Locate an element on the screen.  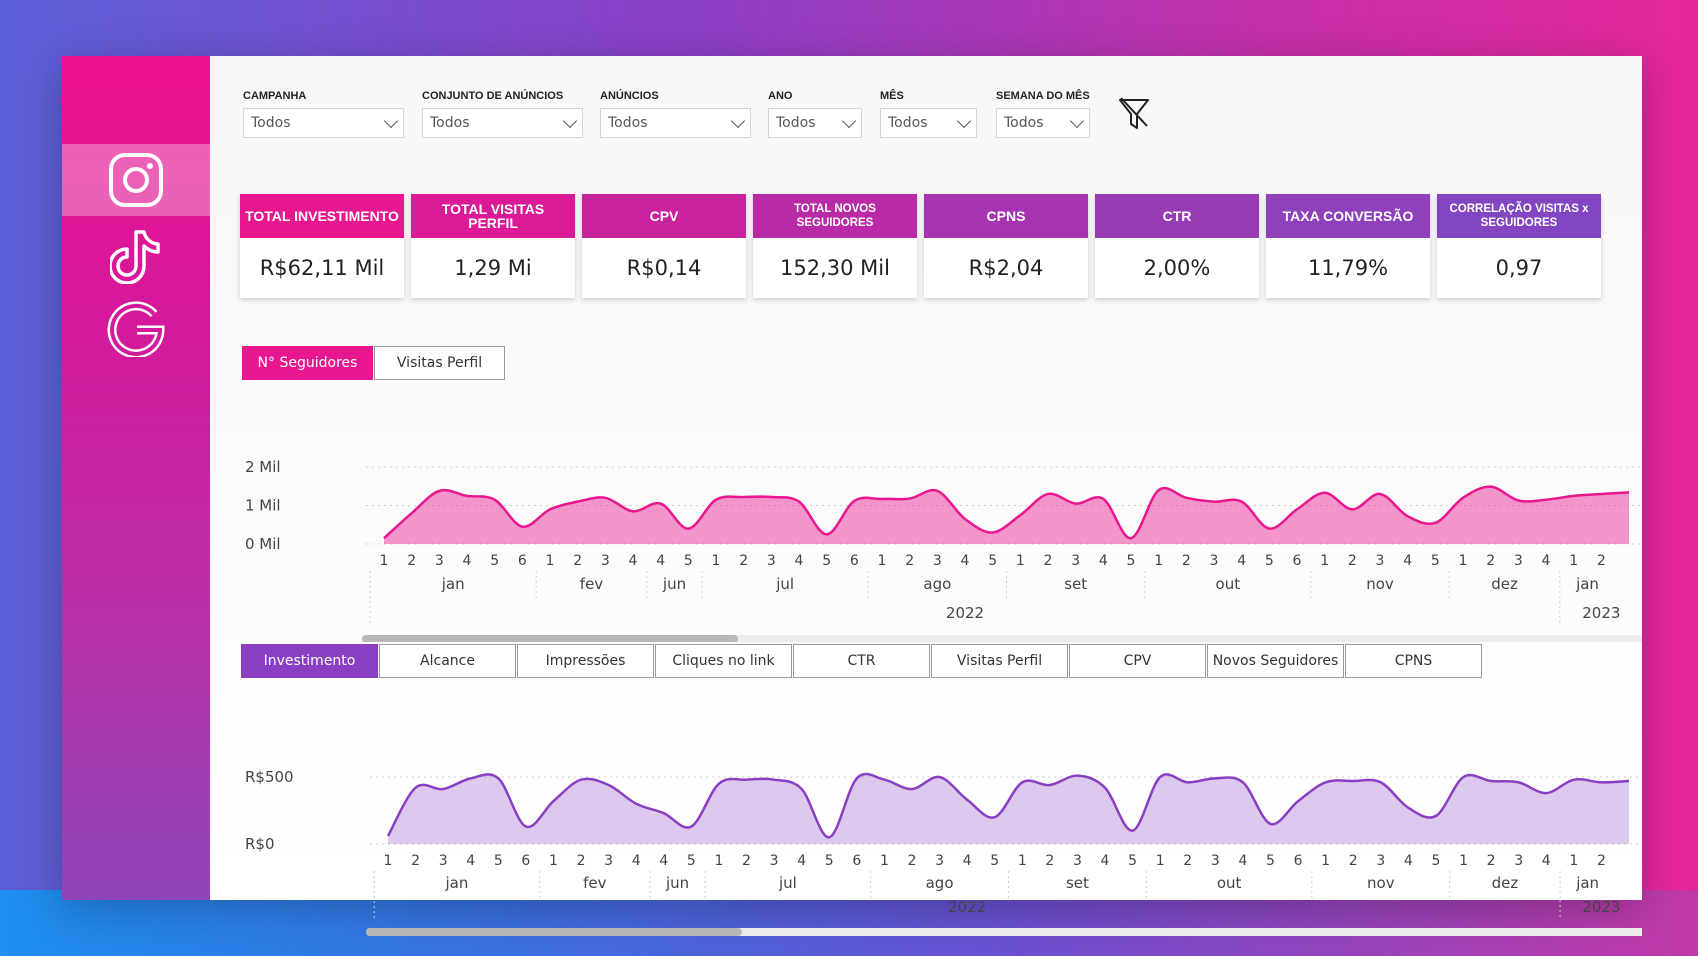
kpi-card: TAXA CONVERSÃO 11,79% is located at coordinates (1348, 246).